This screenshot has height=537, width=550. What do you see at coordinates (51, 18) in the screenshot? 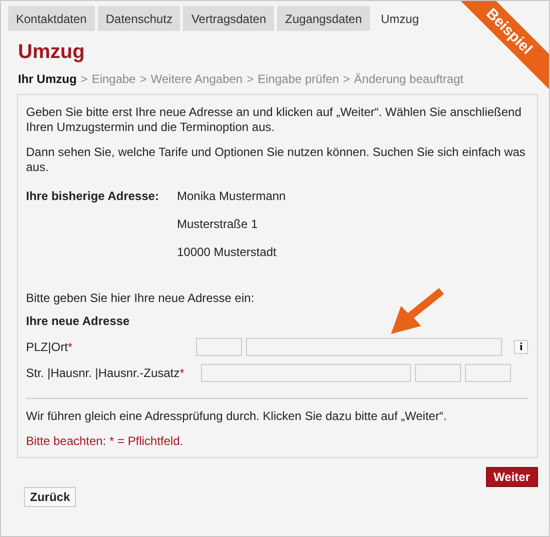
I see `tab: Kontaktdaten` at bounding box center [51, 18].